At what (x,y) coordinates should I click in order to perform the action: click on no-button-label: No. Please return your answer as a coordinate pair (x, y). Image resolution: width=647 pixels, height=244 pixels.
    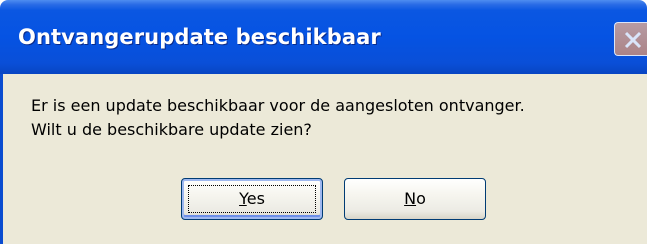
    Looking at the image, I should click on (415, 198).